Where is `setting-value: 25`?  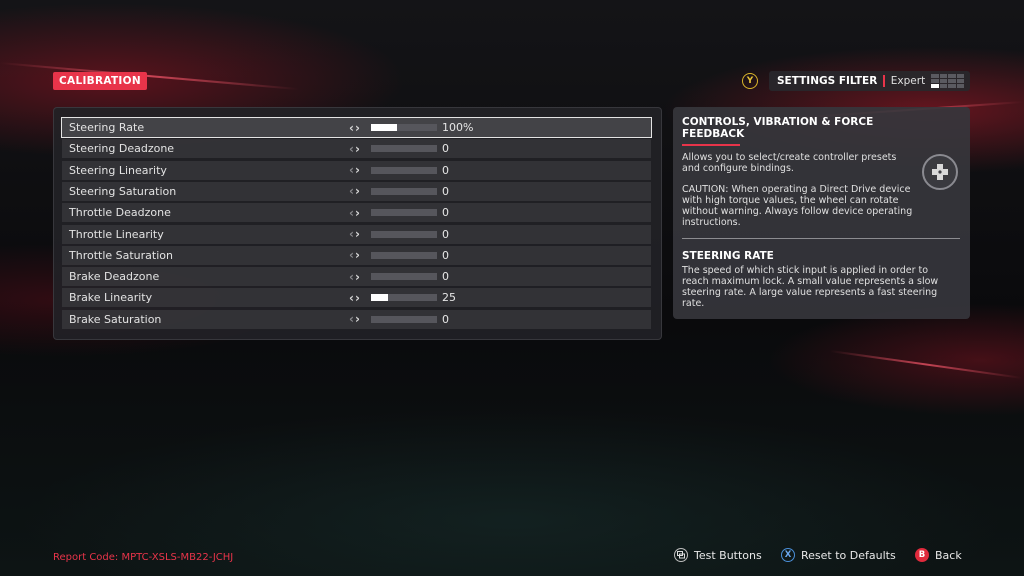
setting-value: 25 is located at coordinates (449, 298).